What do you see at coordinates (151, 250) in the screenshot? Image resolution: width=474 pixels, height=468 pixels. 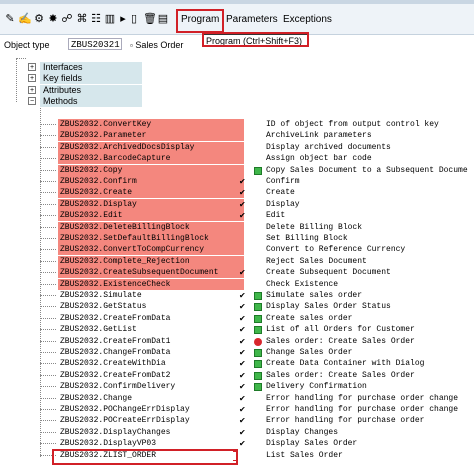 I see `method-name: ZBUS2032.ConvertToCompCurrency` at bounding box center [151, 250].